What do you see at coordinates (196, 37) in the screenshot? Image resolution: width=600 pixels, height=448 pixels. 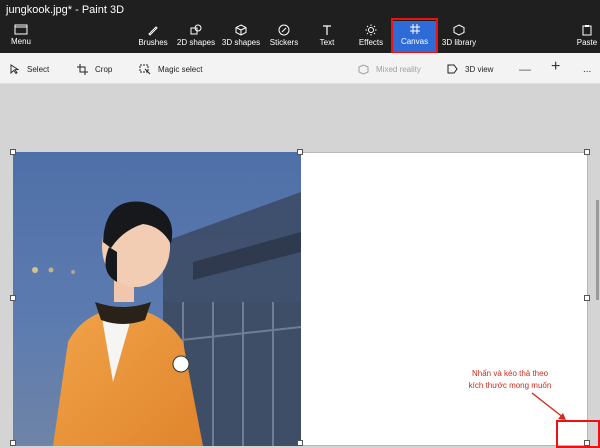 I see `tool-2d-shapes: 2D shapes` at bounding box center [196, 37].